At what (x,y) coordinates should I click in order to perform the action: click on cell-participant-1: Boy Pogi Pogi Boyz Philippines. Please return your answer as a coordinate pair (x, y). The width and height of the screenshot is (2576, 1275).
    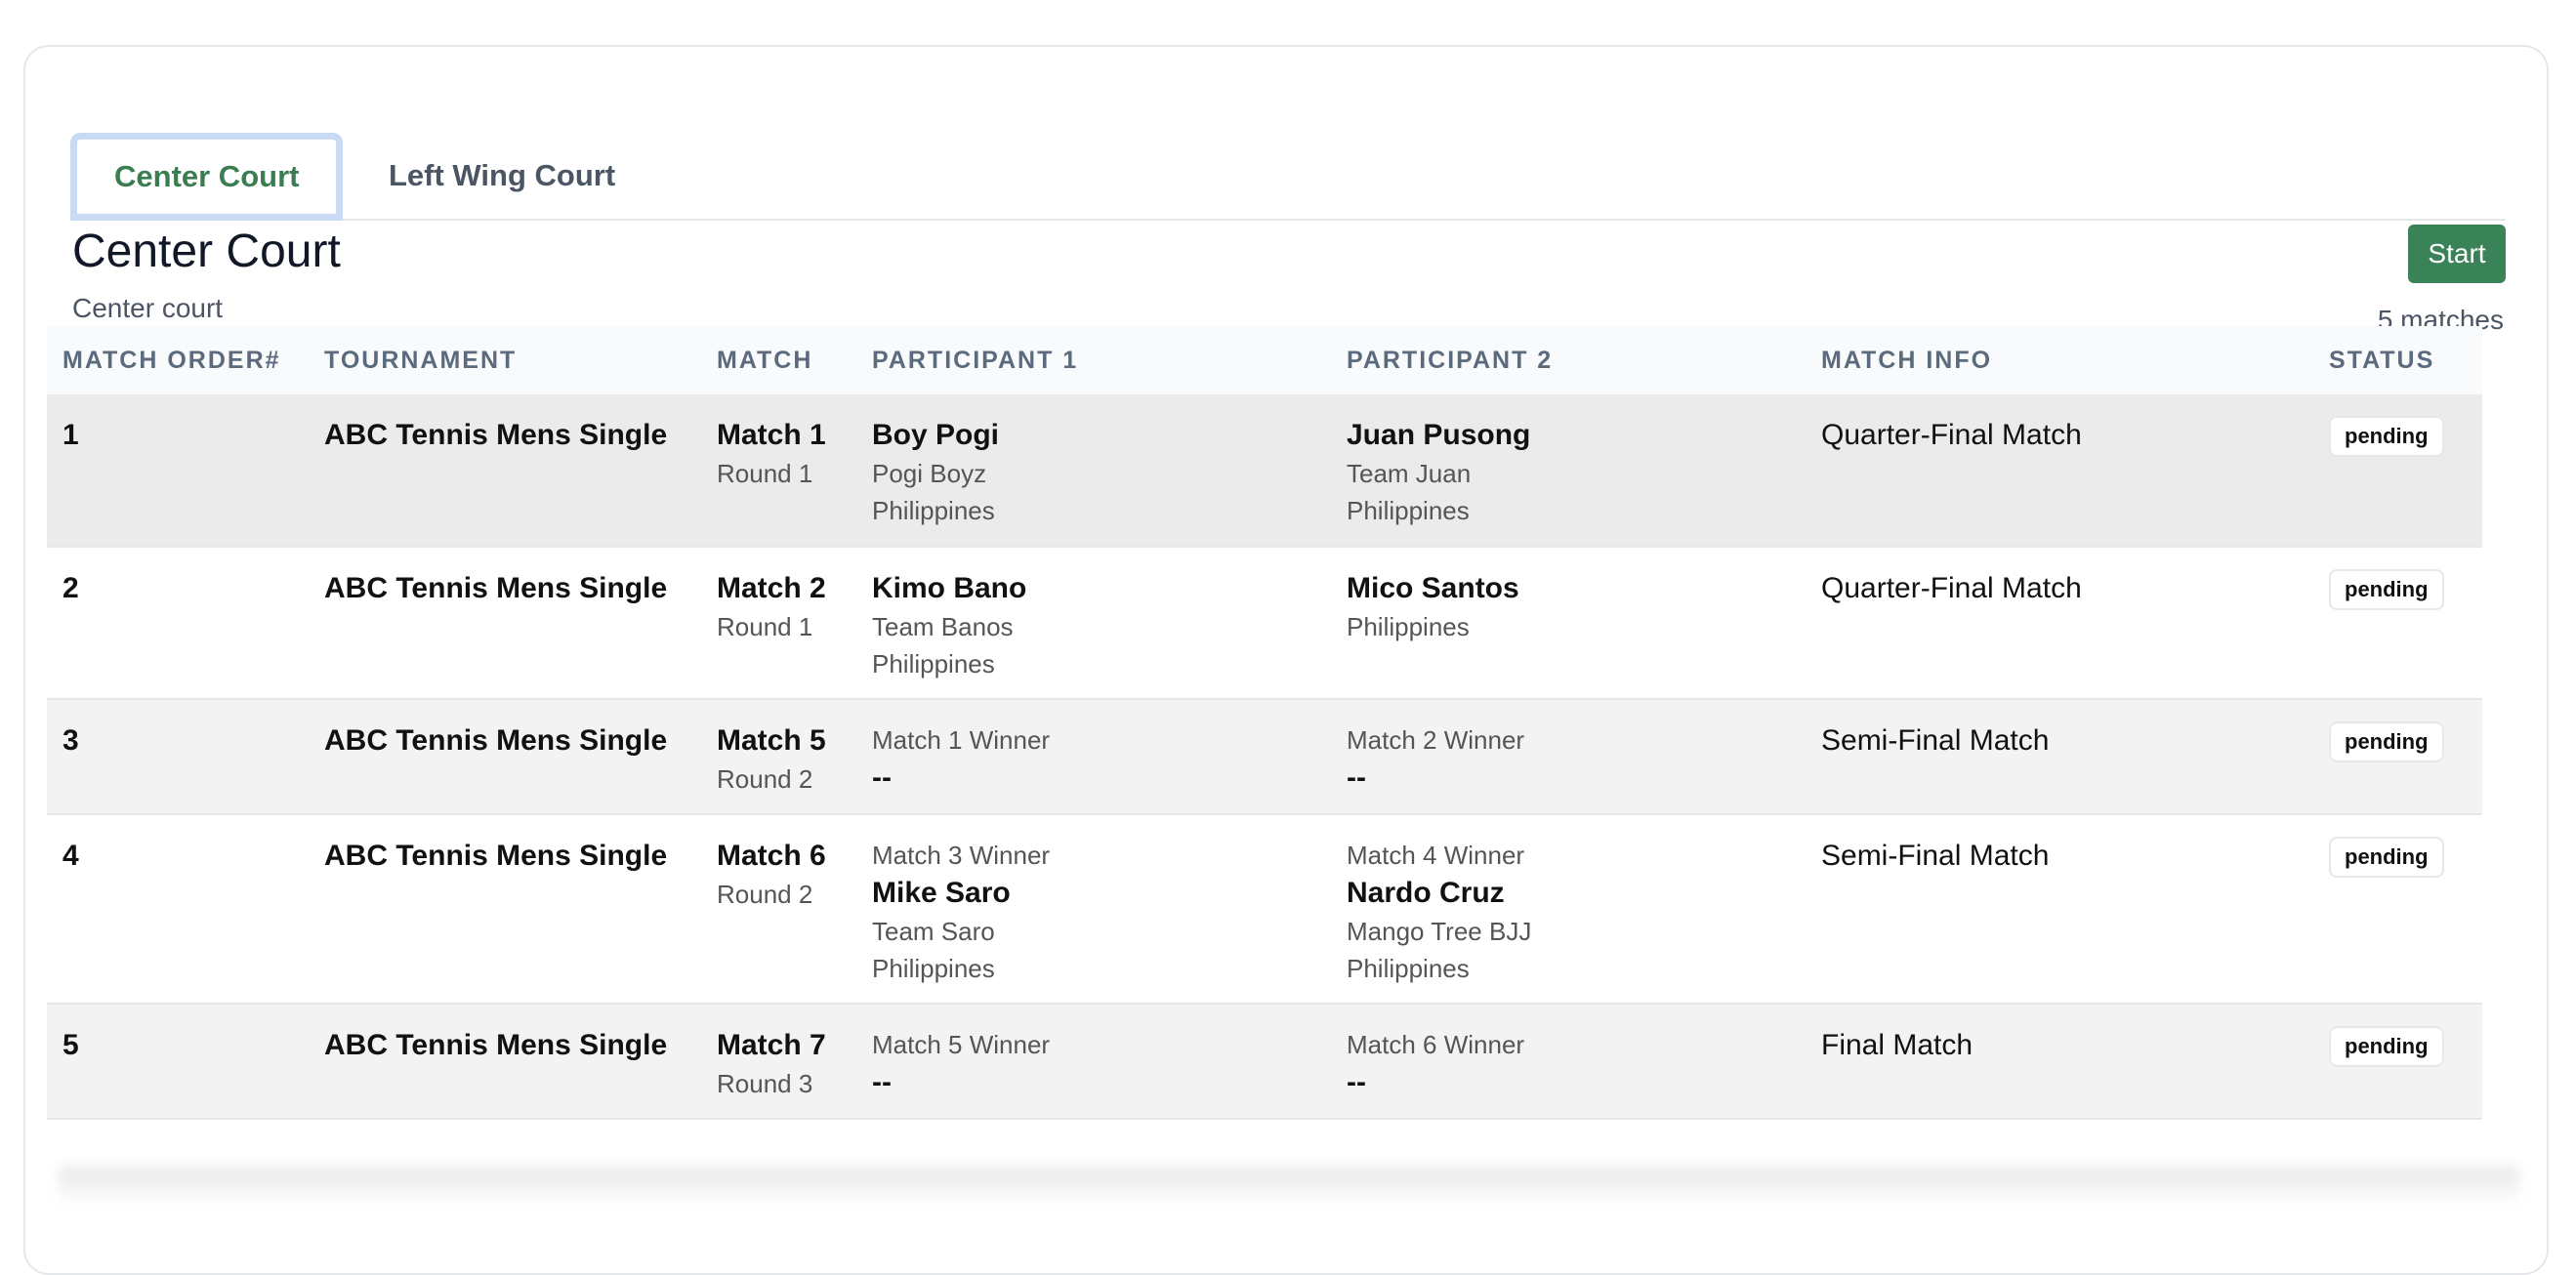
    Looking at the image, I should click on (1093, 471).